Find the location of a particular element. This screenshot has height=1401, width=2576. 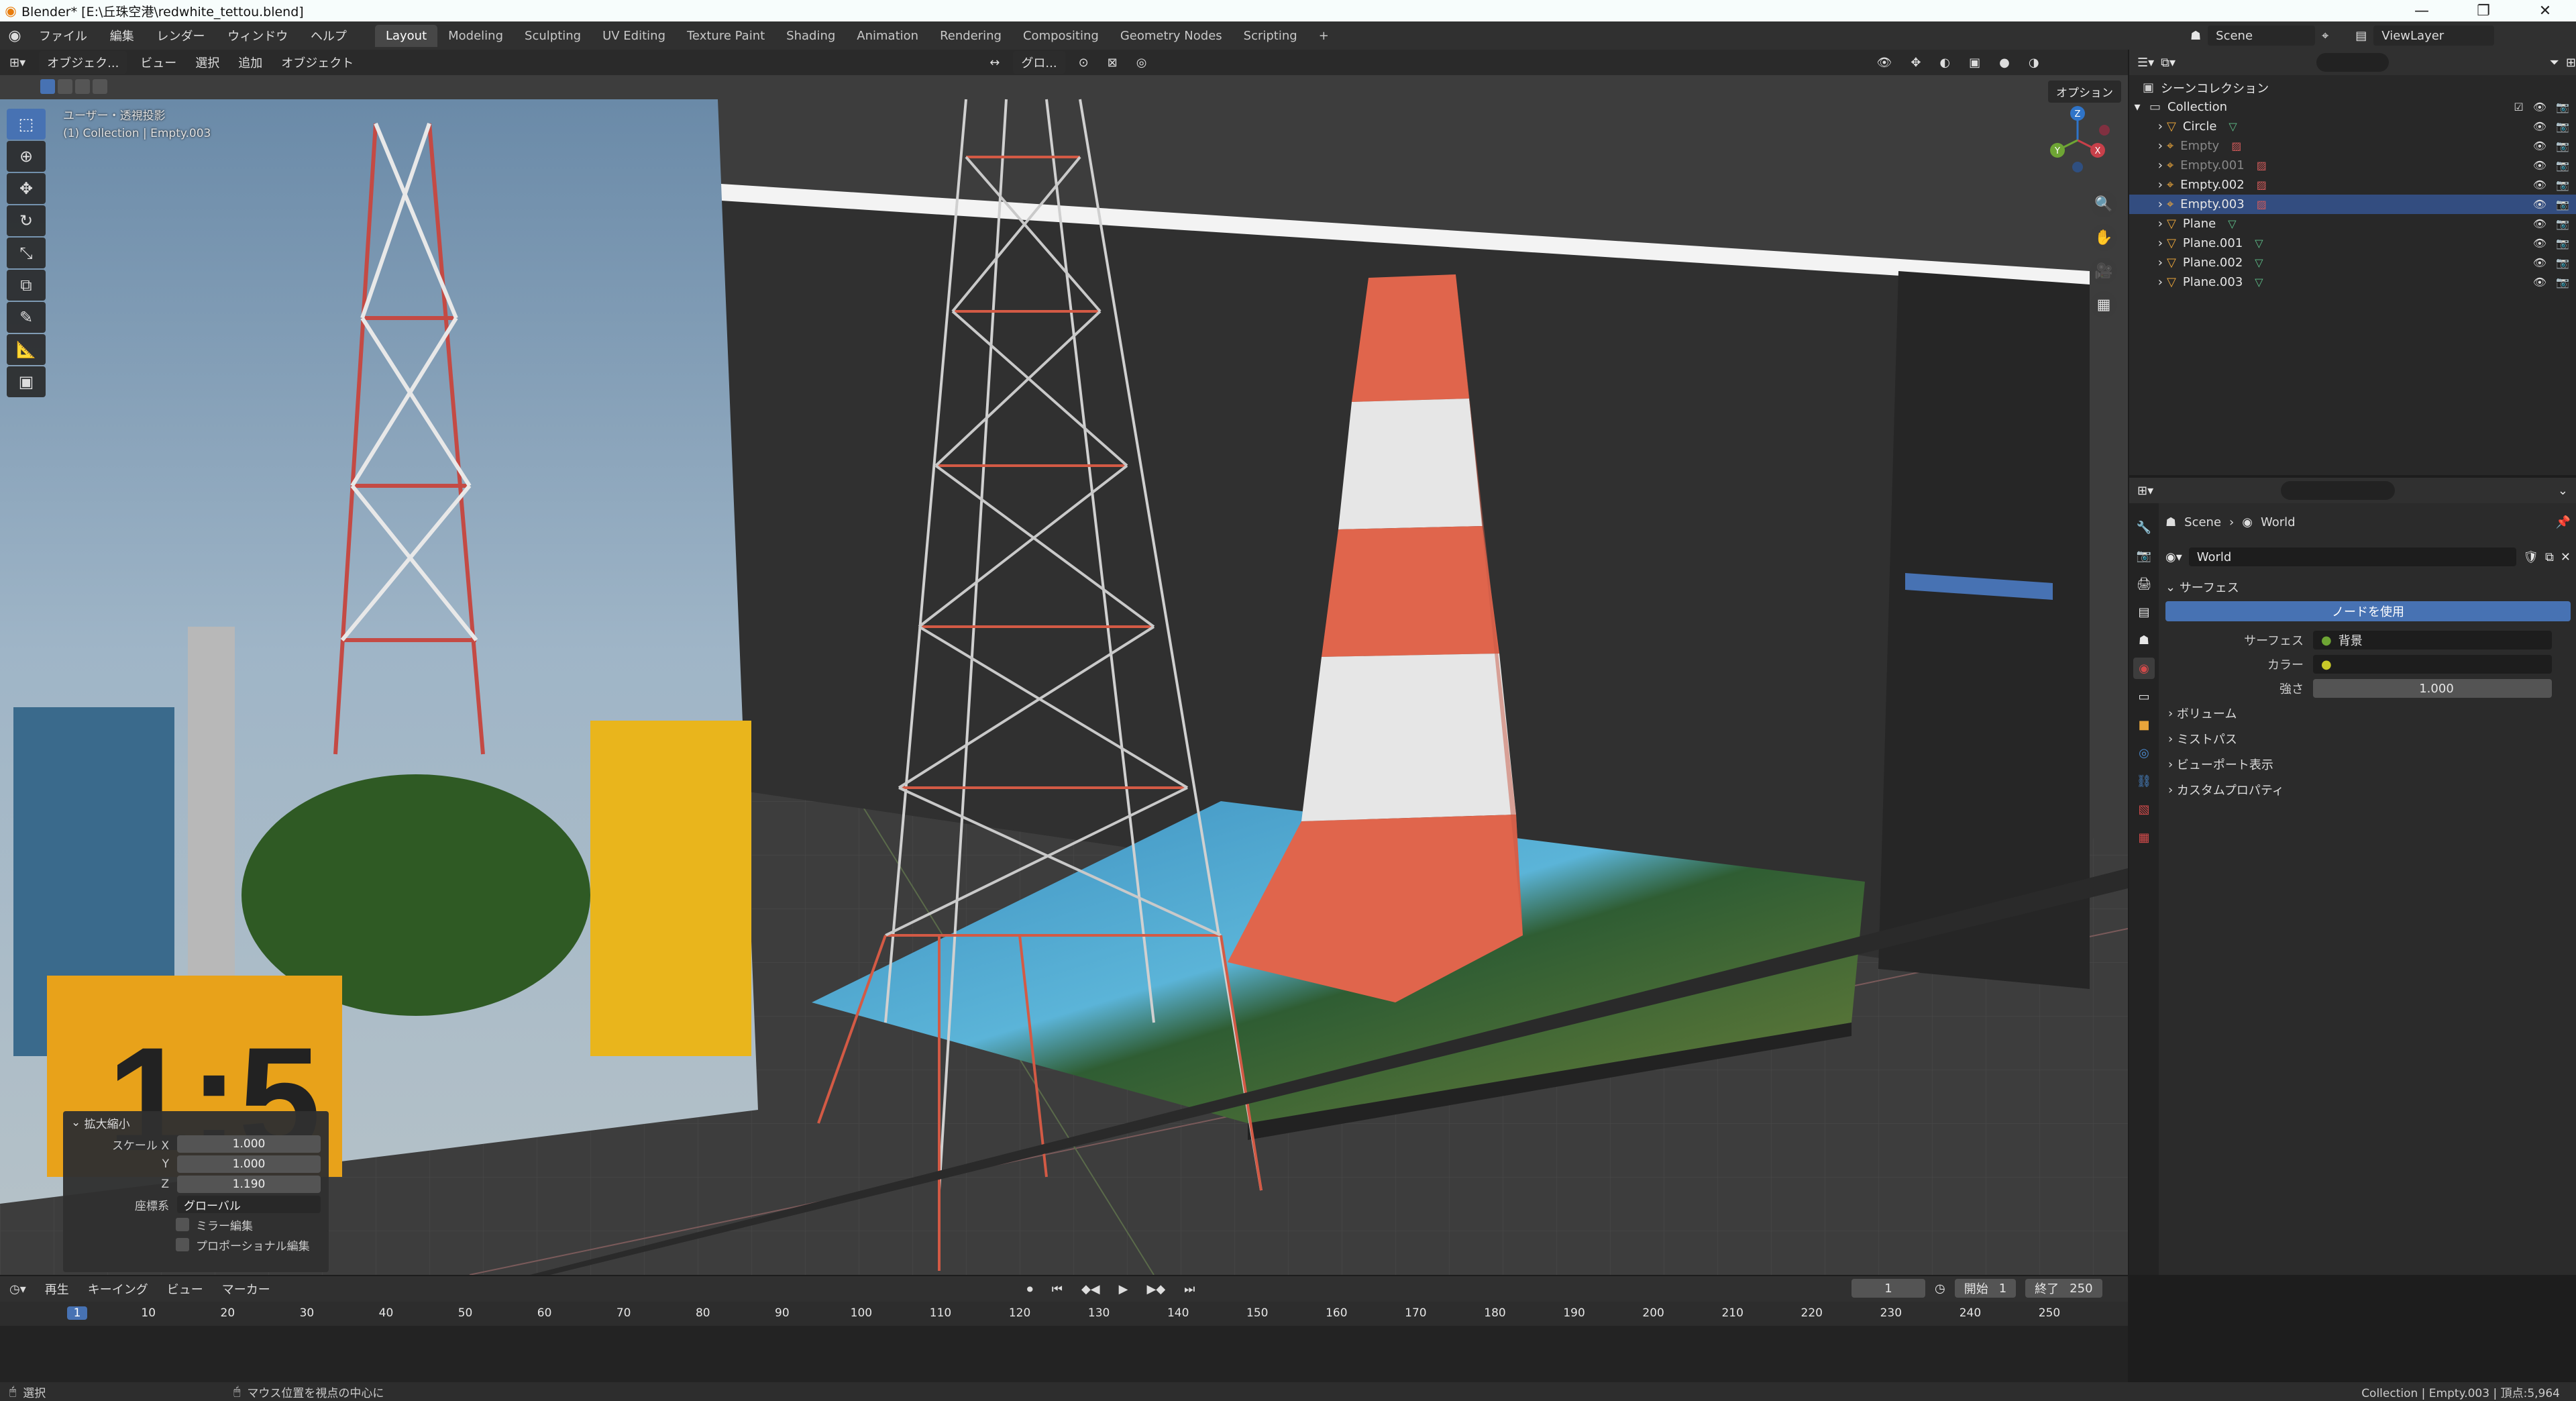

move-tool-icon: ✥ is located at coordinates (26, 188).